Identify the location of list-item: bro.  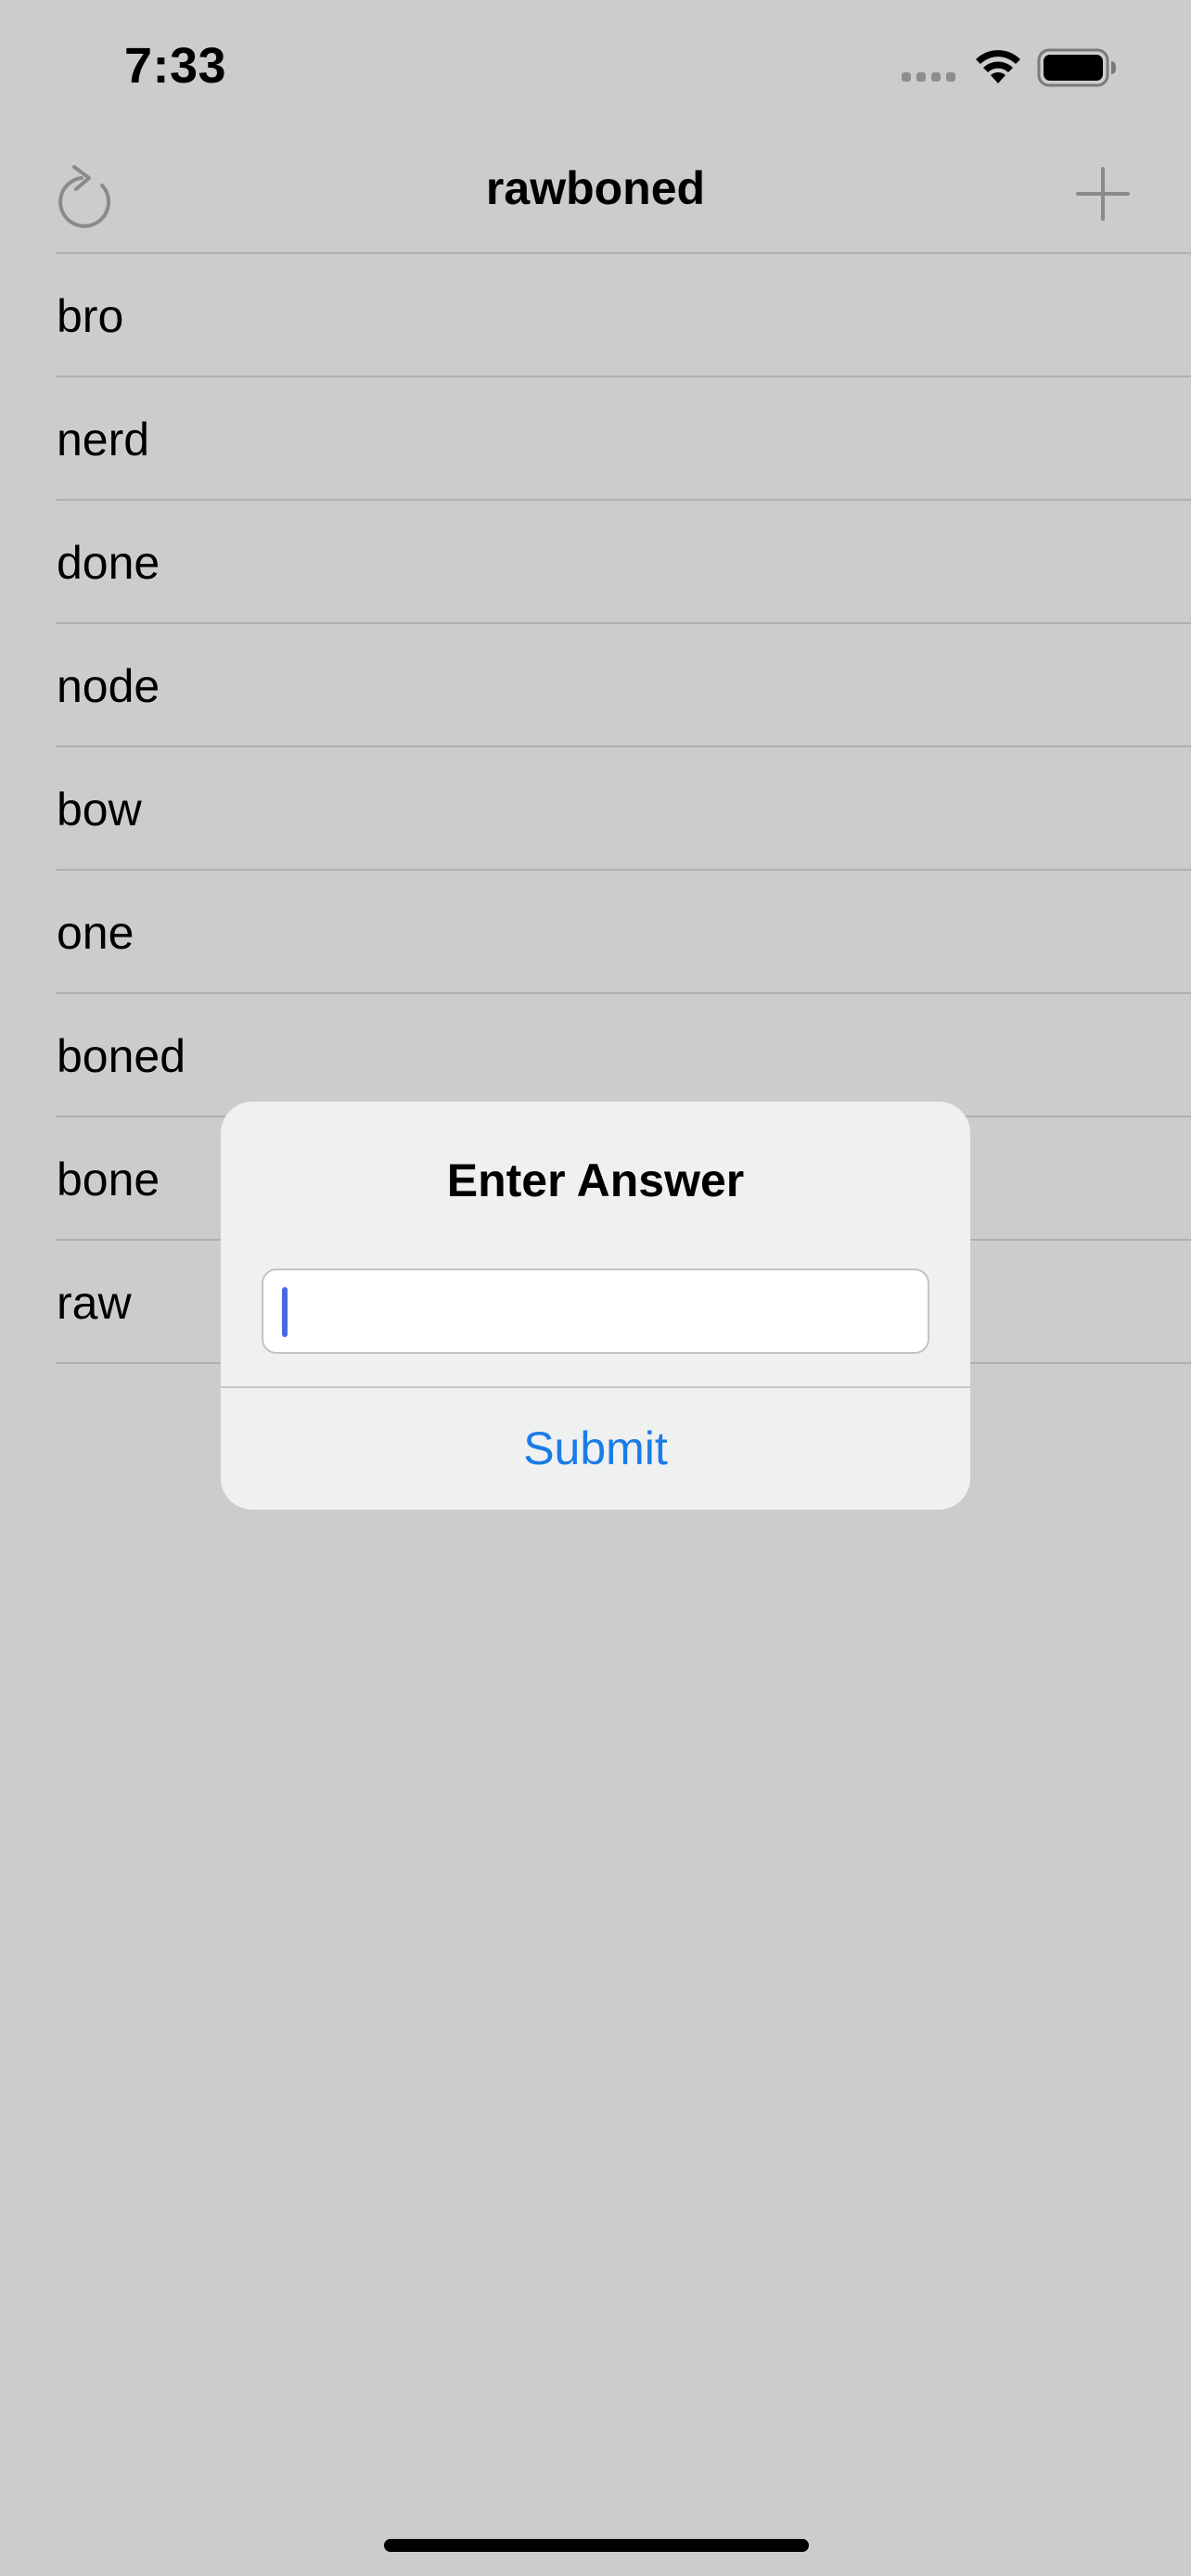
(595, 316).